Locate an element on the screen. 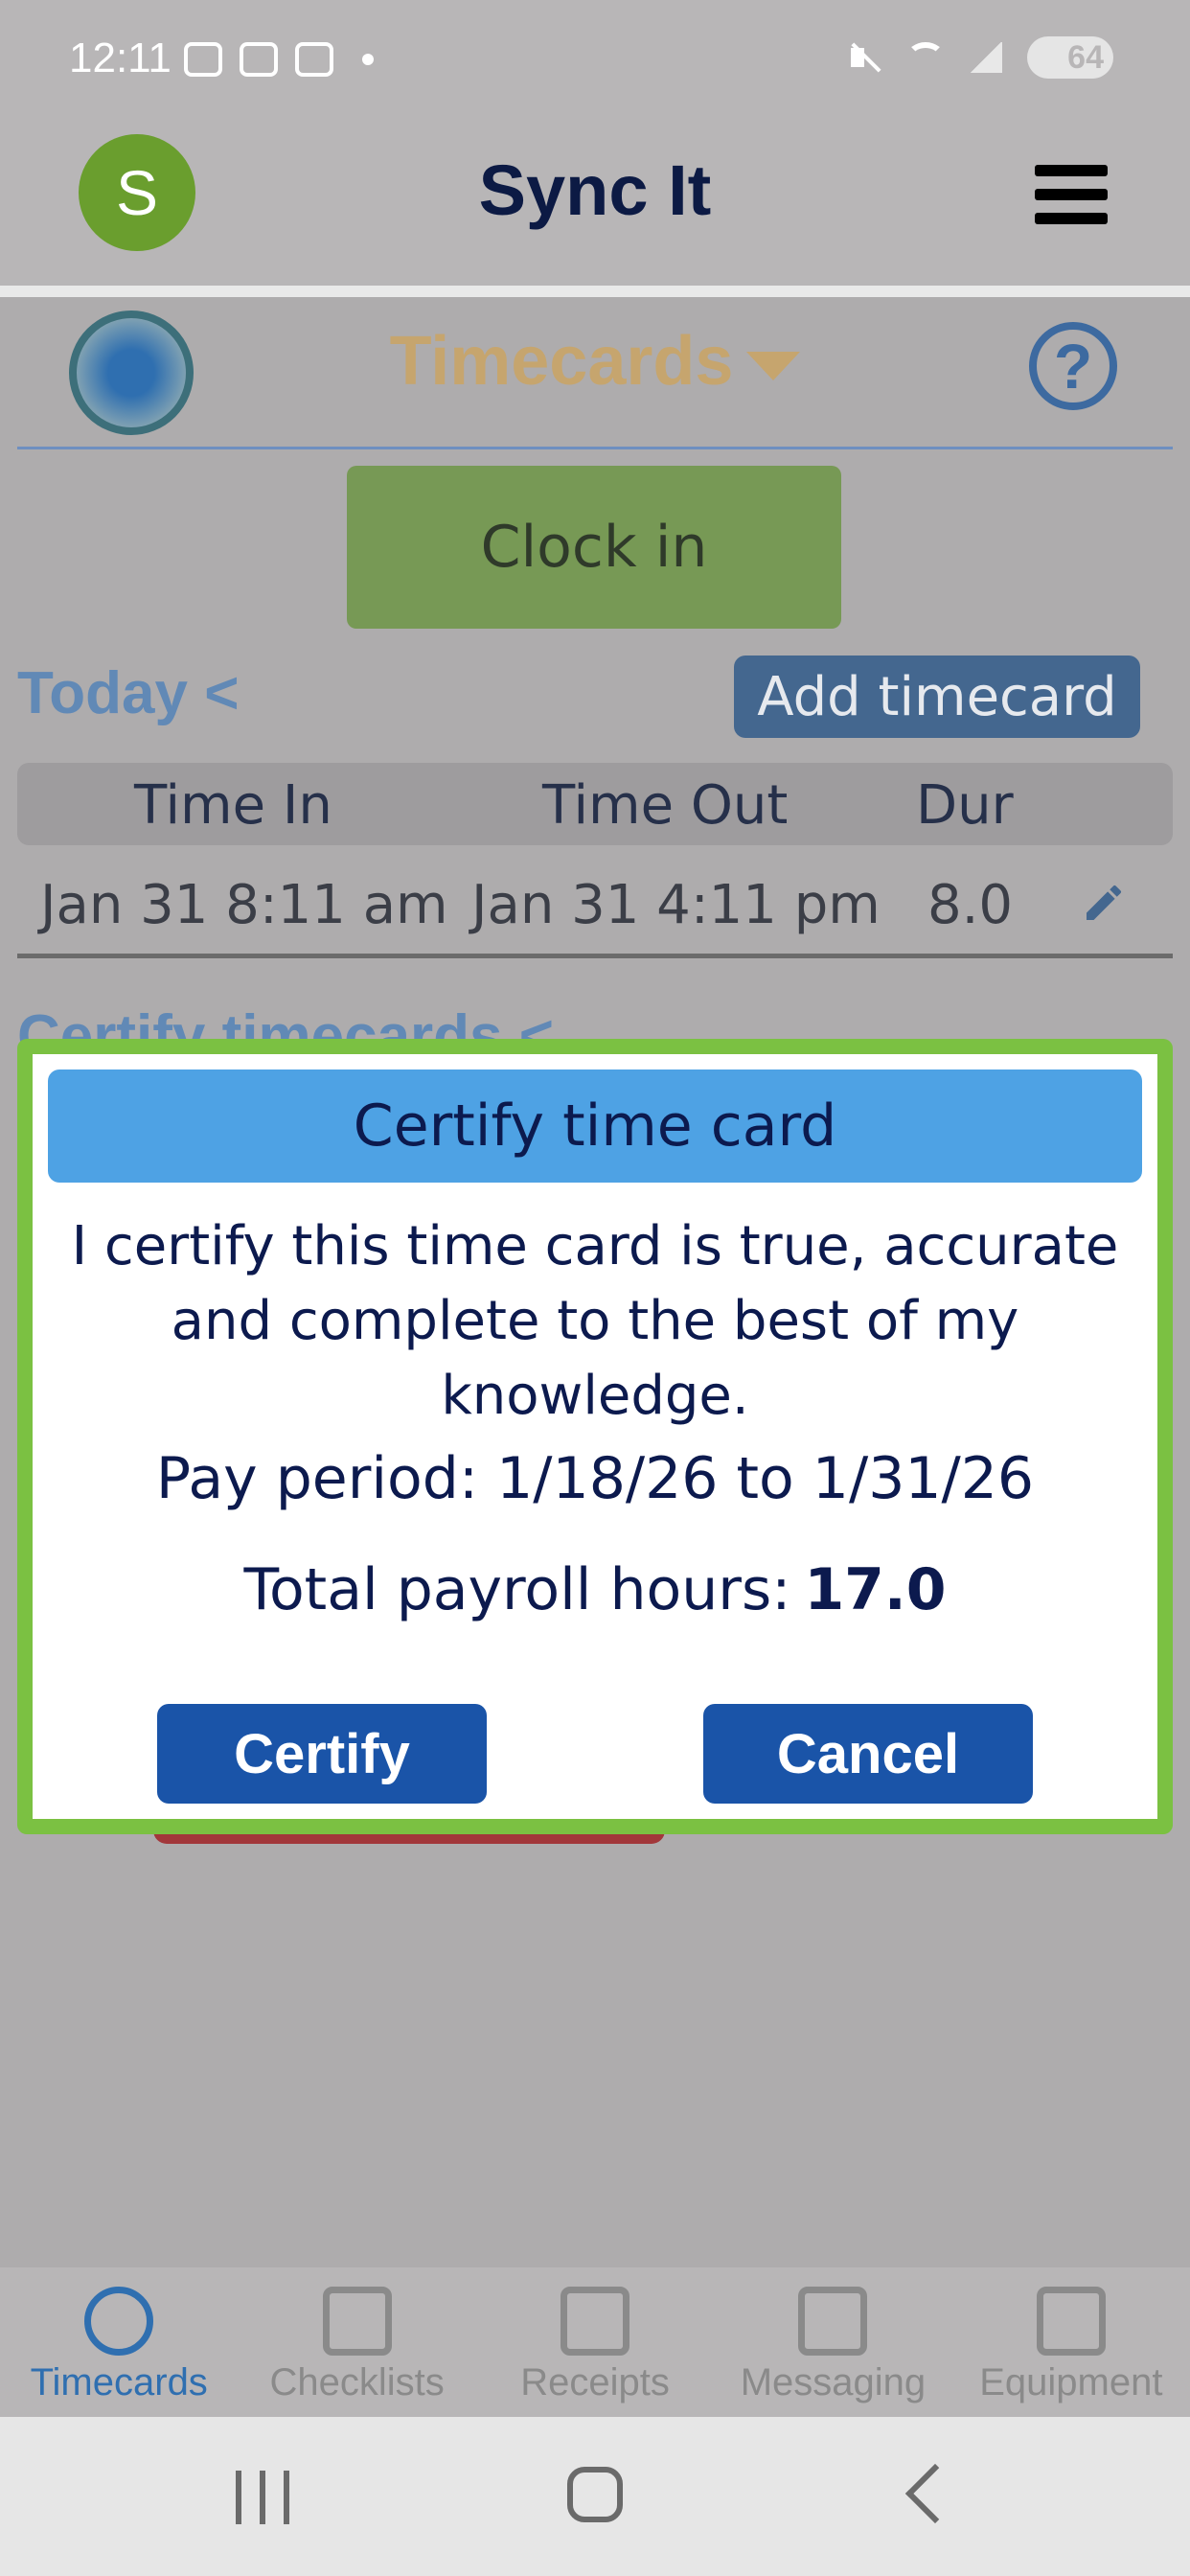 Image resolution: width=1190 pixels, height=2576 pixels. tab-label: Receipts is located at coordinates (595, 2382).